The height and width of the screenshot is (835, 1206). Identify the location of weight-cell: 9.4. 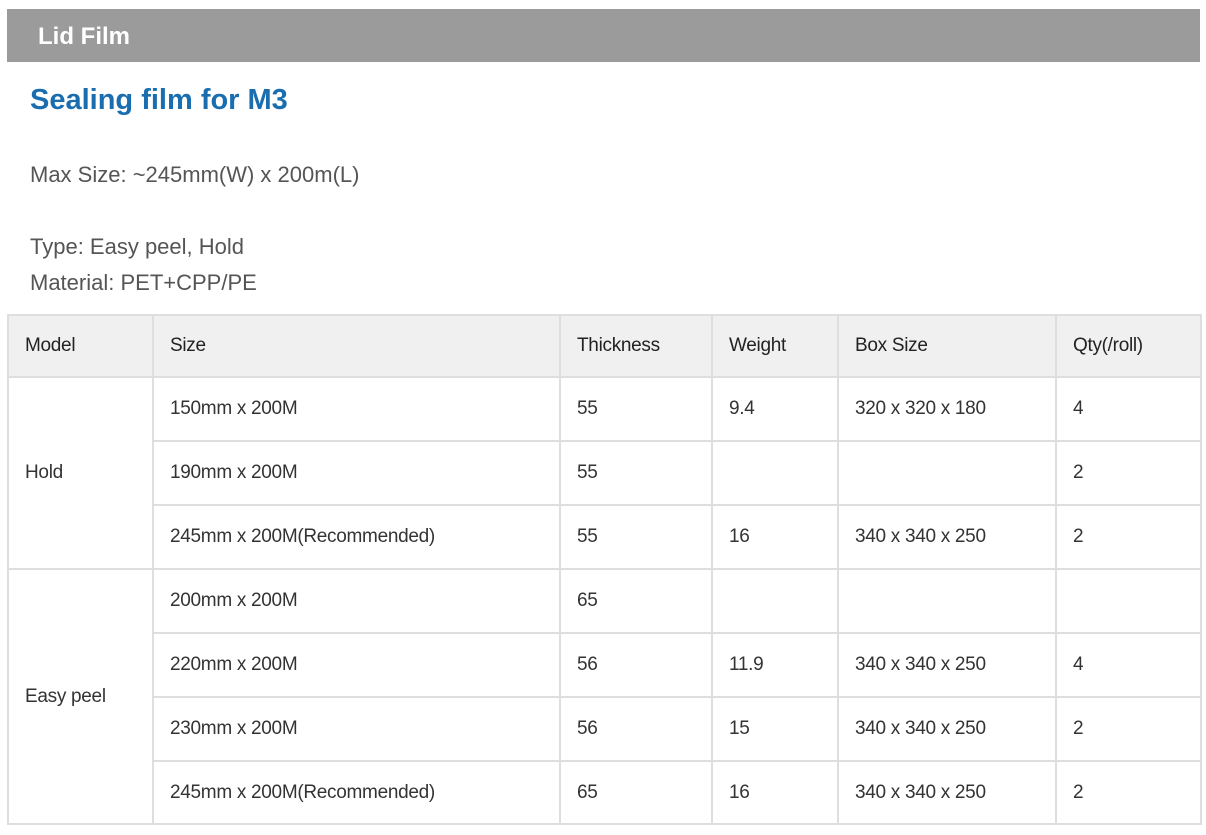
(775, 409).